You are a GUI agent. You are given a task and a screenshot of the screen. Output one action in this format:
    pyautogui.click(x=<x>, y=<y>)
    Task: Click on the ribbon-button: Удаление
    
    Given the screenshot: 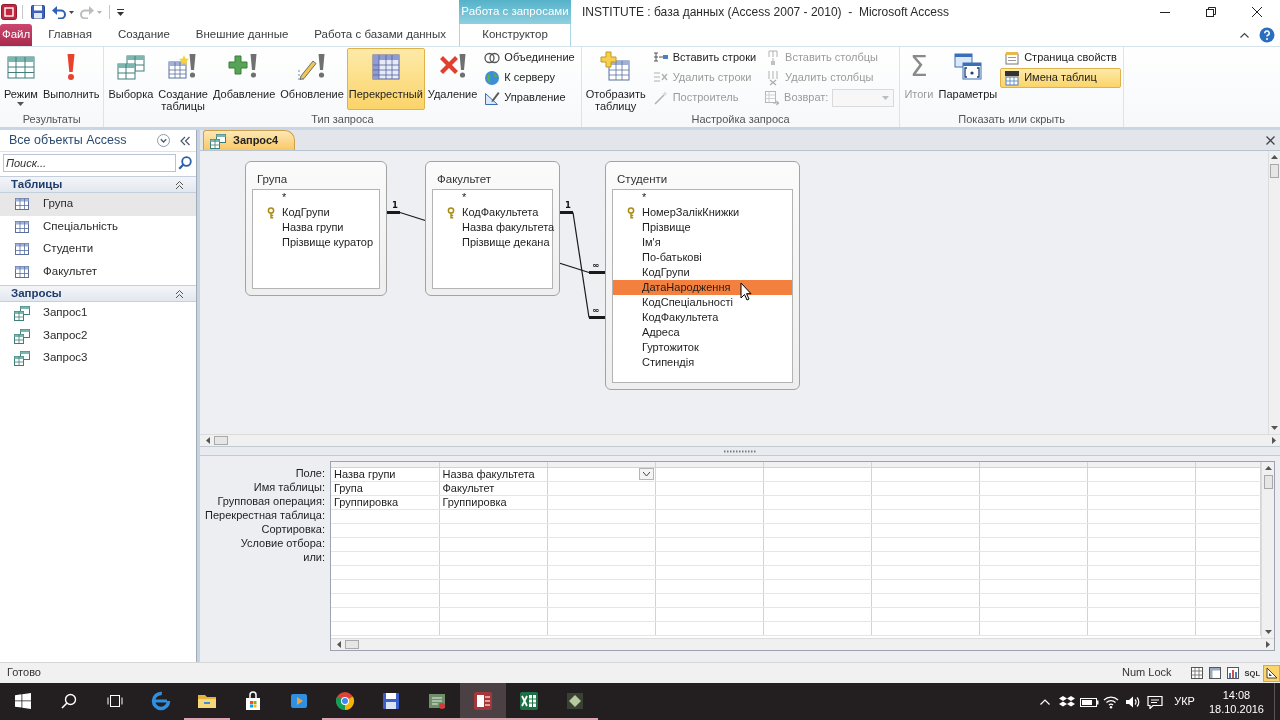 What is the action you would take?
    pyautogui.click(x=452, y=79)
    